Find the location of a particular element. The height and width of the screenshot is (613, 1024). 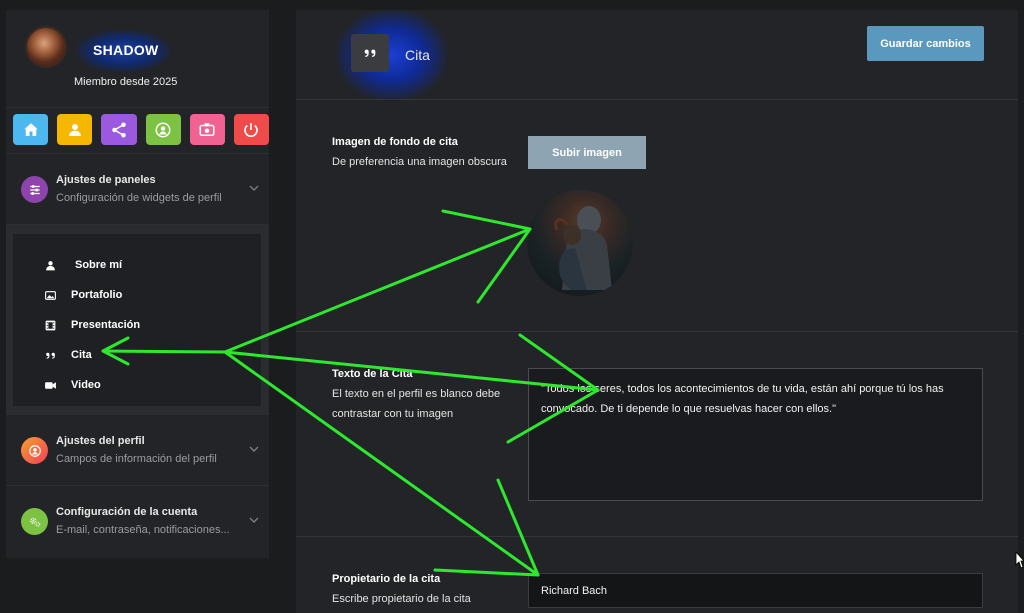

submenu-item-cita: Cita is located at coordinates (137, 355).